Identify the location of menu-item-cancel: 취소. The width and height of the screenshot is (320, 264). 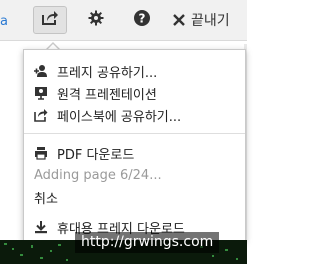
(134, 197).